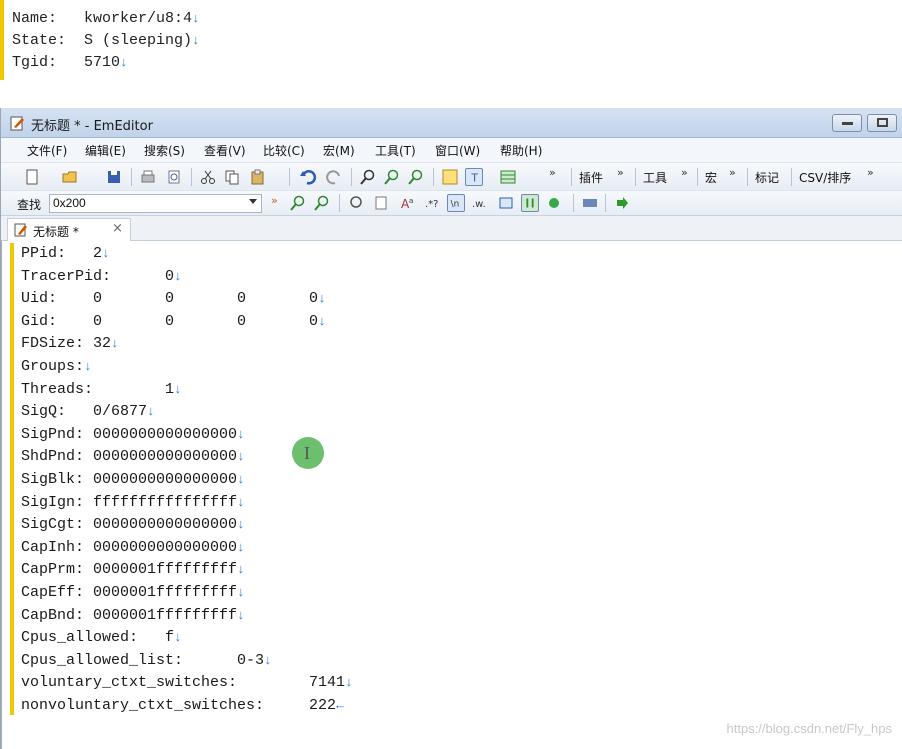 Image resolution: width=902 pixels, height=749 pixels. What do you see at coordinates (32, 177) in the screenshot?
I see `new-file-icon` at bounding box center [32, 177].